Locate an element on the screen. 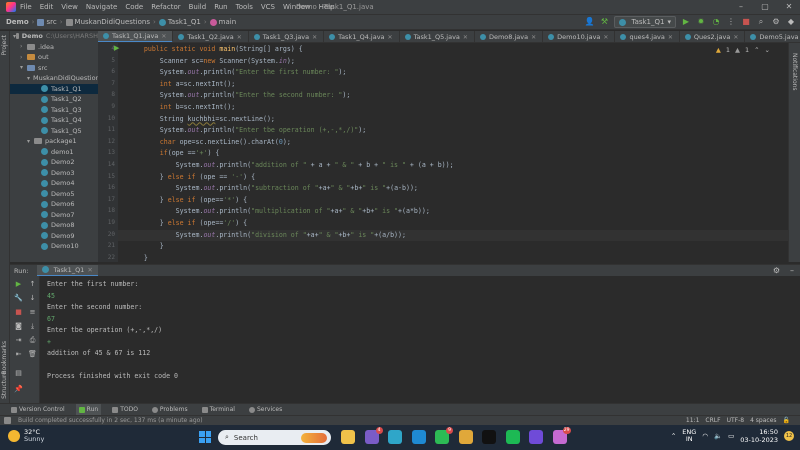  settings-gear-icon: ⚙ is located at coordinates (776, 22).